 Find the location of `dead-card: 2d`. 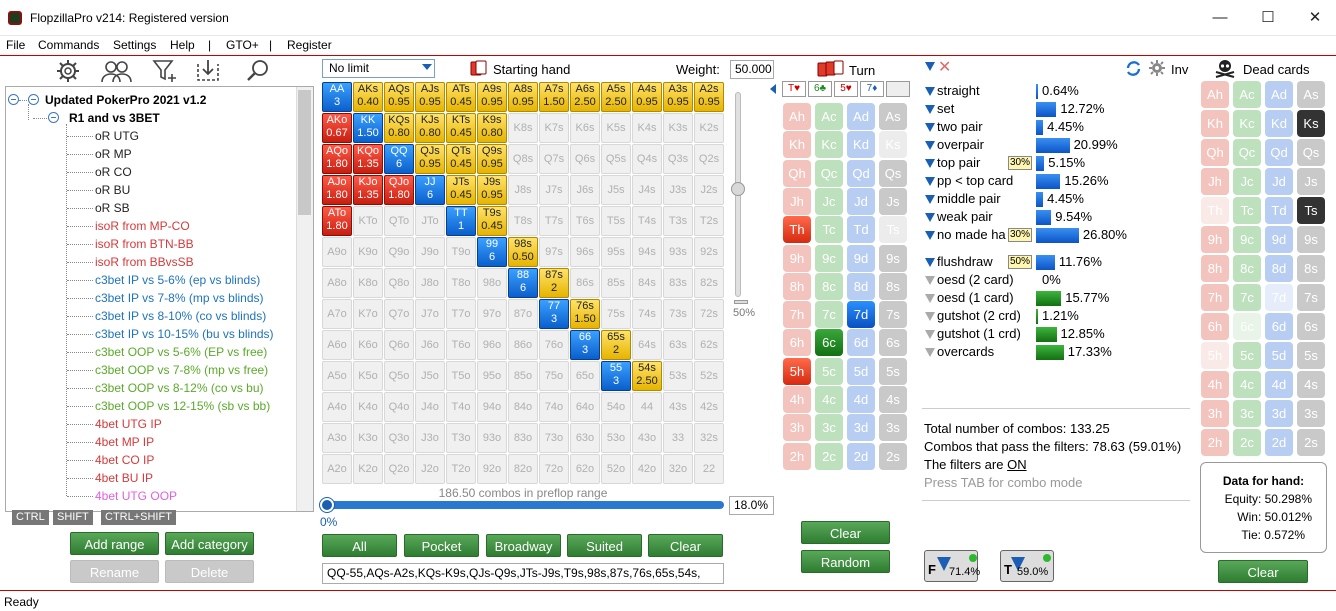

dead-card: 2d is located at coordinates (1279, 442).